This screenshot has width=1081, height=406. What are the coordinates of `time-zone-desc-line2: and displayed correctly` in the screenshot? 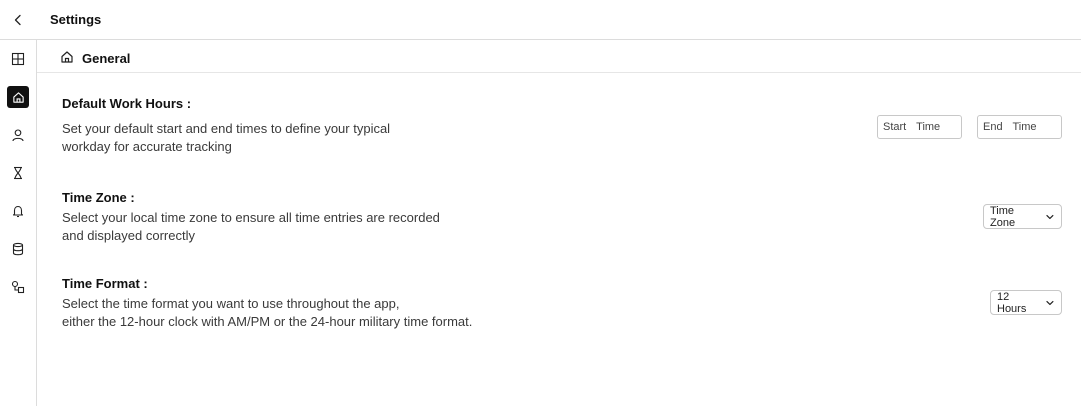 It's located at (128, 235).